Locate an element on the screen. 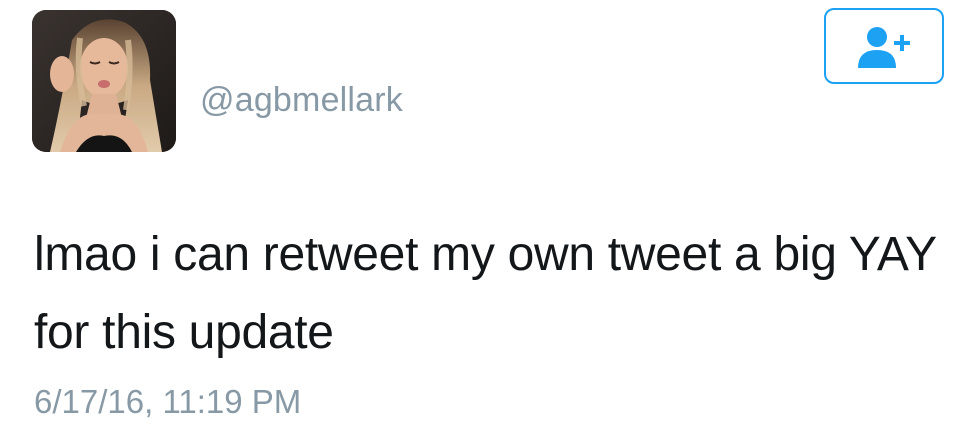 Image resolution: width=980 pixels, height=436 pixels. follow-button is located at coordinates (884, 46).